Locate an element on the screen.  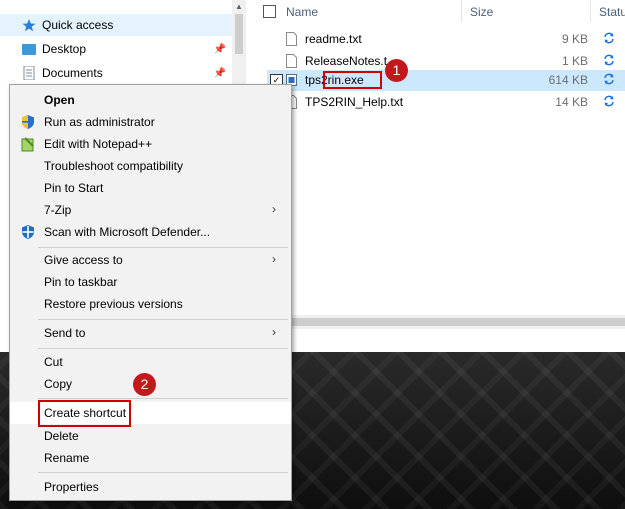
defender-icon is located at coordinates (28, 232).